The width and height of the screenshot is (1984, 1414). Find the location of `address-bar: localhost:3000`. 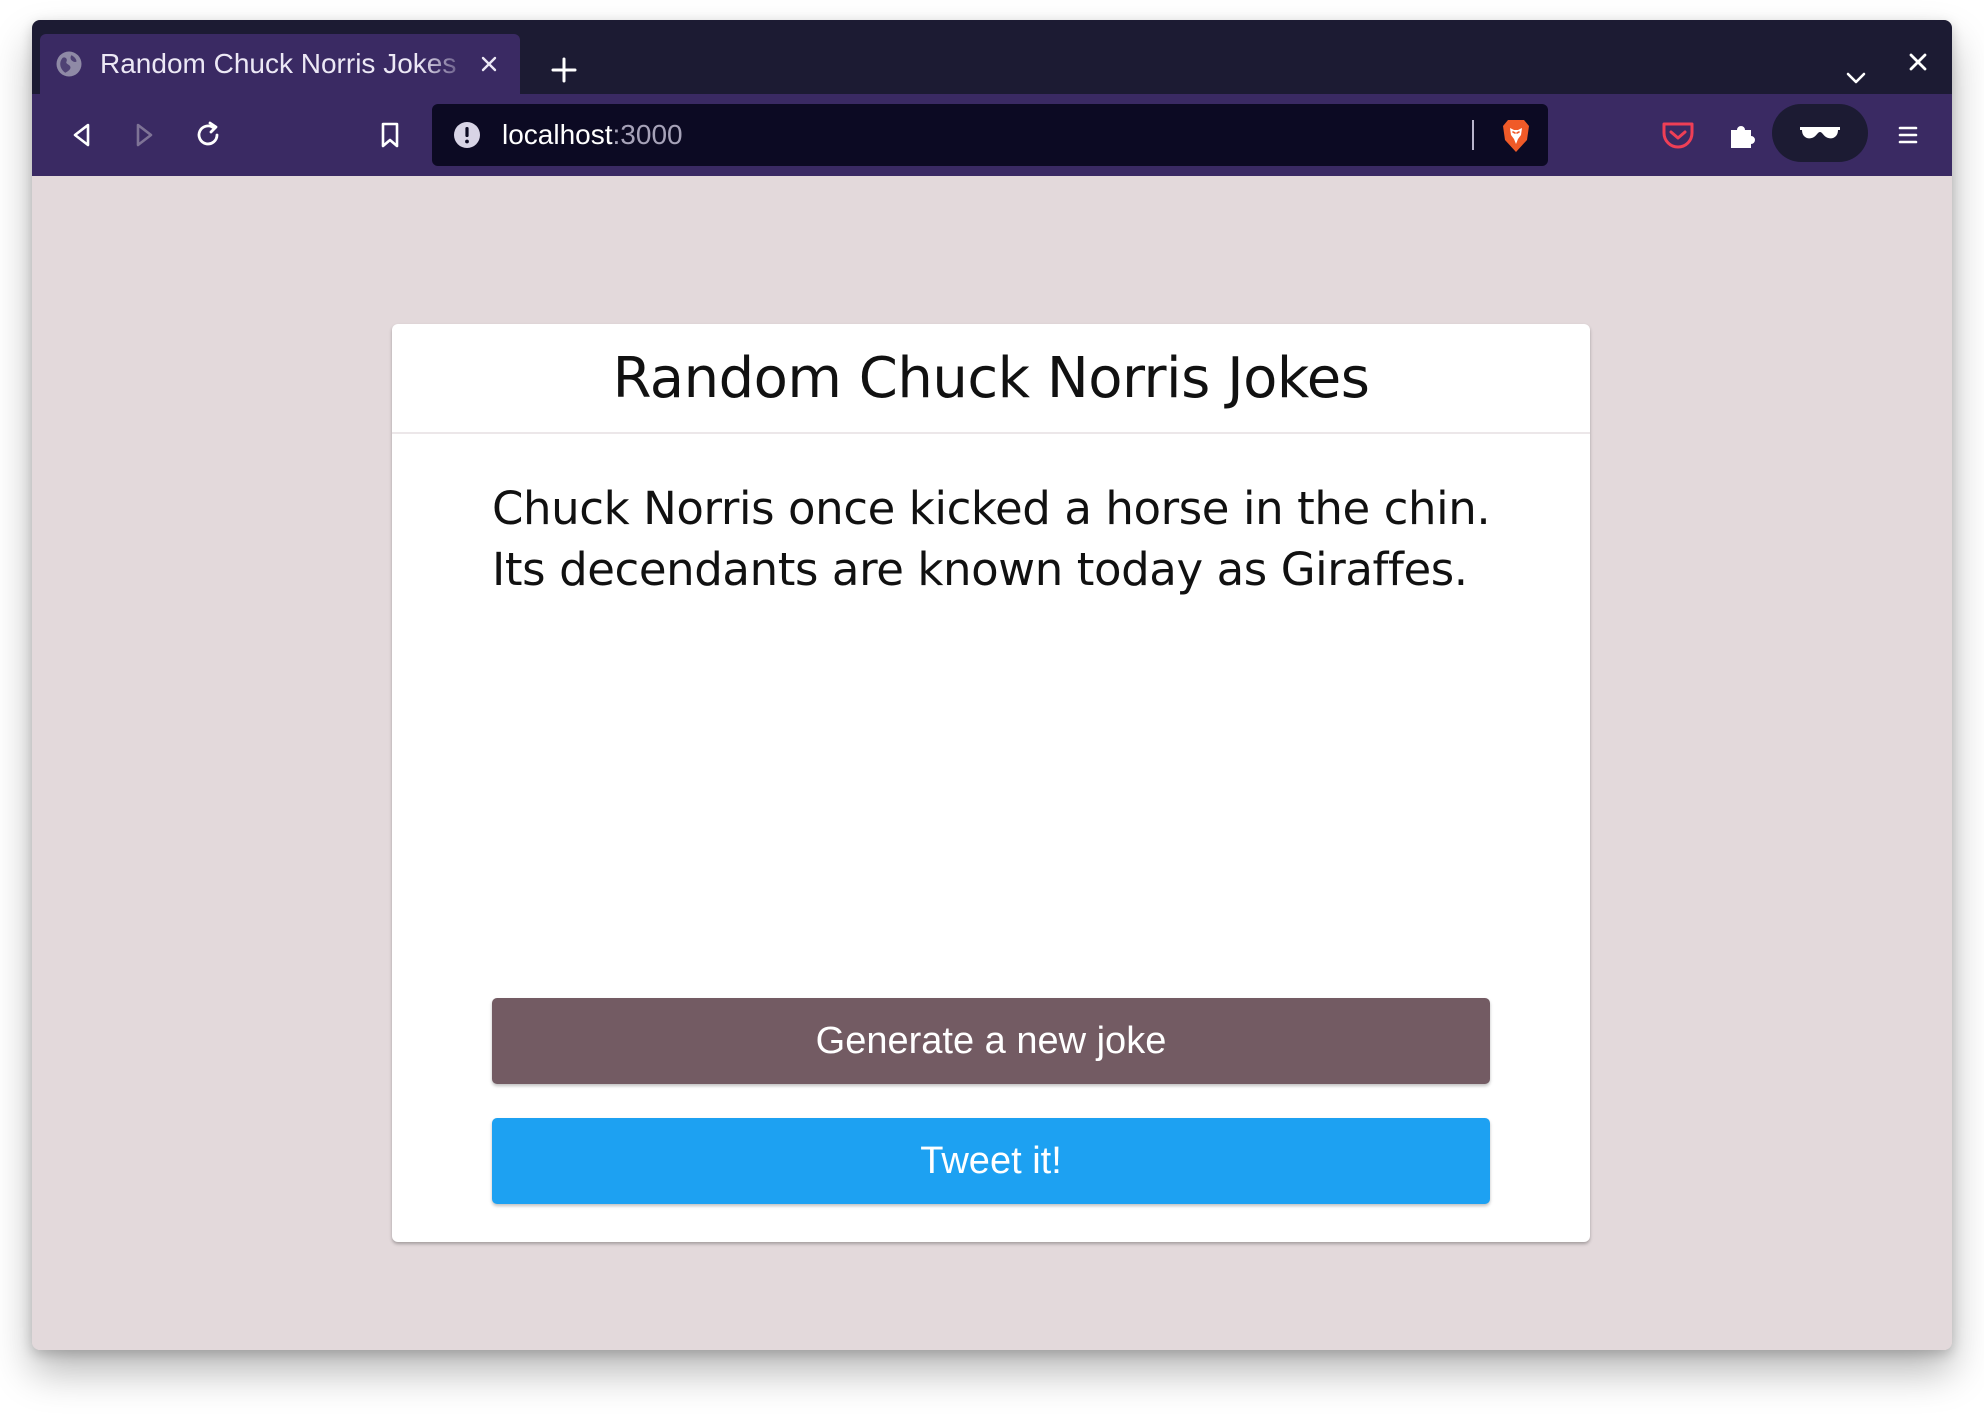

address-bar: localhost:3000 is located at coordinates (990, 135).